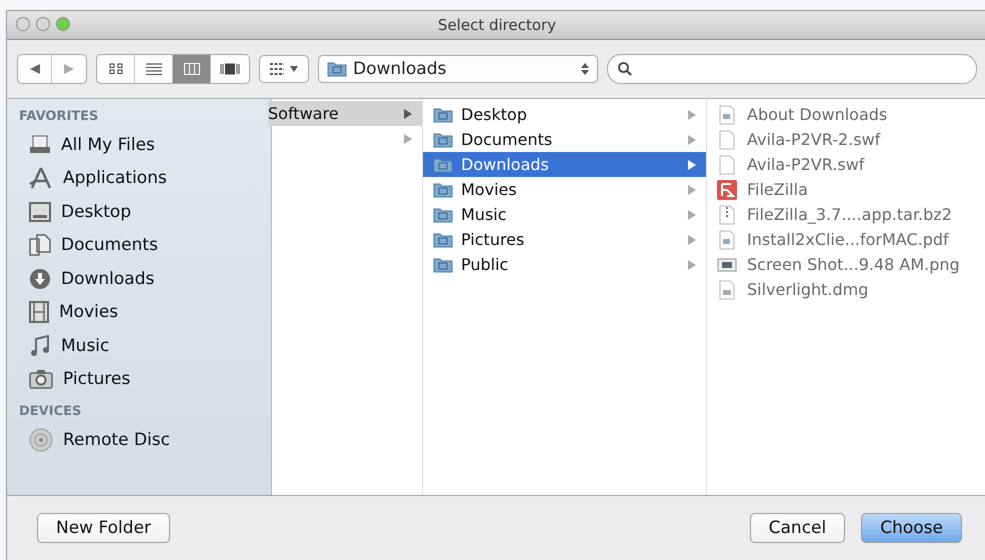  What do you see at coordinates (103, 528) in the screenshot?
I see `new-folder-button: New Folder` at bounding box center [103, 528].